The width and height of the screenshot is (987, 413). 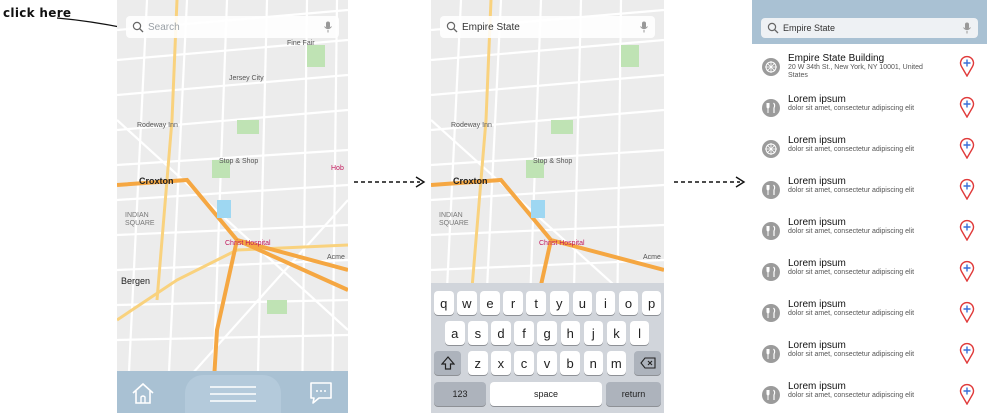 What do you see at coordinates (605, 303) in the screenshot?
I see `key-i: i` at bounding box center [605, 303].